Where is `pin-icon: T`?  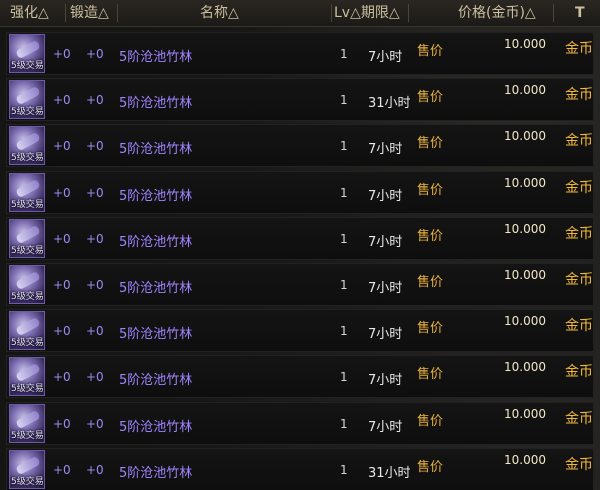 pin-icon: T is located at coordinates (580, 13).